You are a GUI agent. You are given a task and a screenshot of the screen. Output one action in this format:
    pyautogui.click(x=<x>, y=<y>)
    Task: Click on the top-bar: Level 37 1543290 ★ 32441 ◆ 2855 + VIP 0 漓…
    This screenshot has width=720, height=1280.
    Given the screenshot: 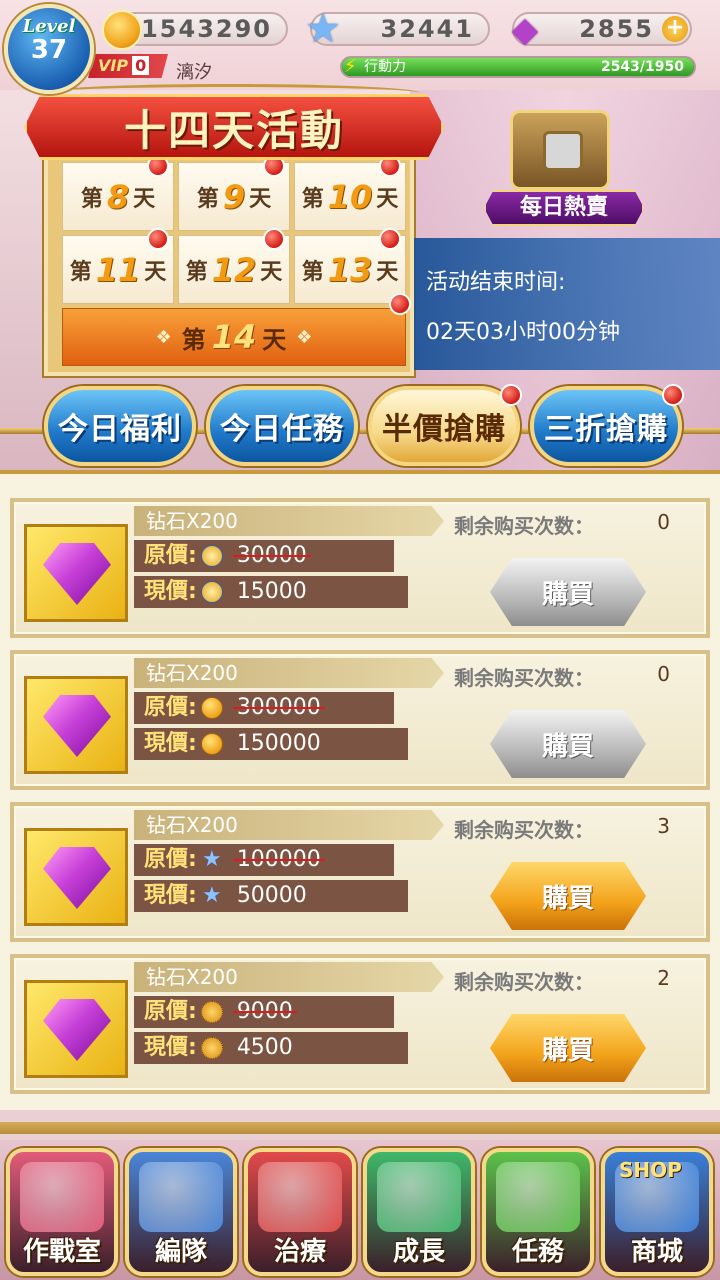 What is the action you would take?
    pyautogui.click(x=360, y=47)
    